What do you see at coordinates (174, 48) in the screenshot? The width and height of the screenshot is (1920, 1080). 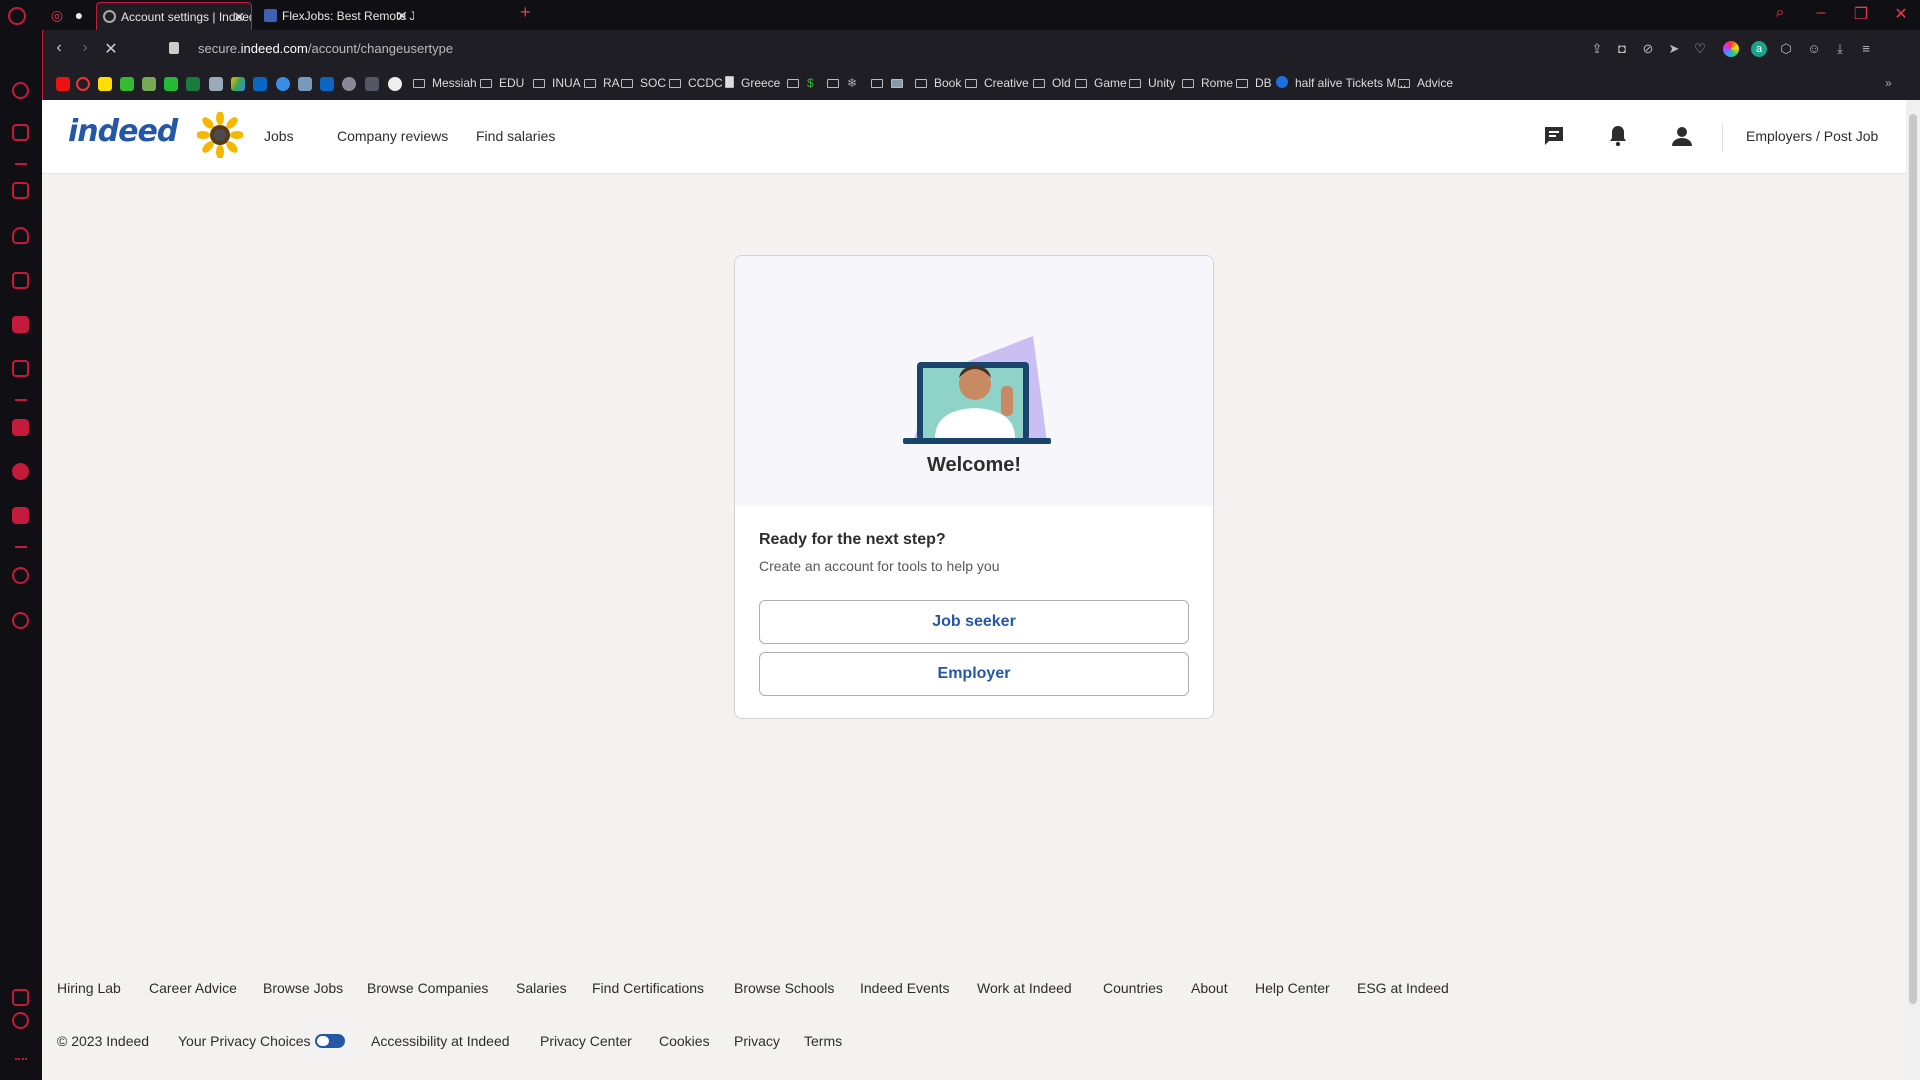 I see `lock-icon` at bounding box center [174, 48].